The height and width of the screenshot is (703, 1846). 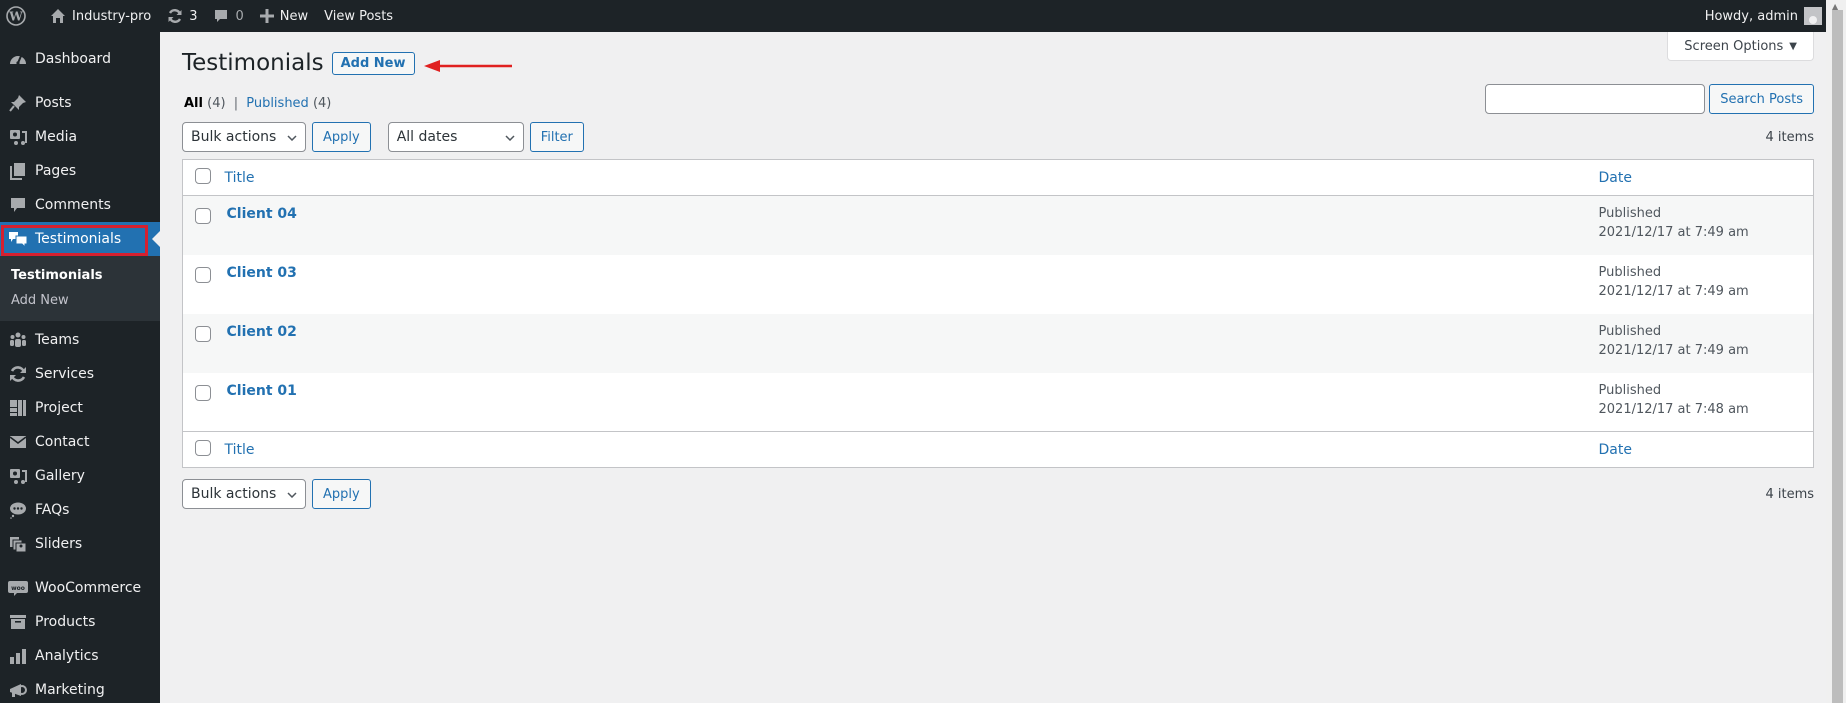 What do you see at coordinates (80, 300) in the screenshot?
I see `submenu-item-add-new: Add New` at bounding box center [80, 300].